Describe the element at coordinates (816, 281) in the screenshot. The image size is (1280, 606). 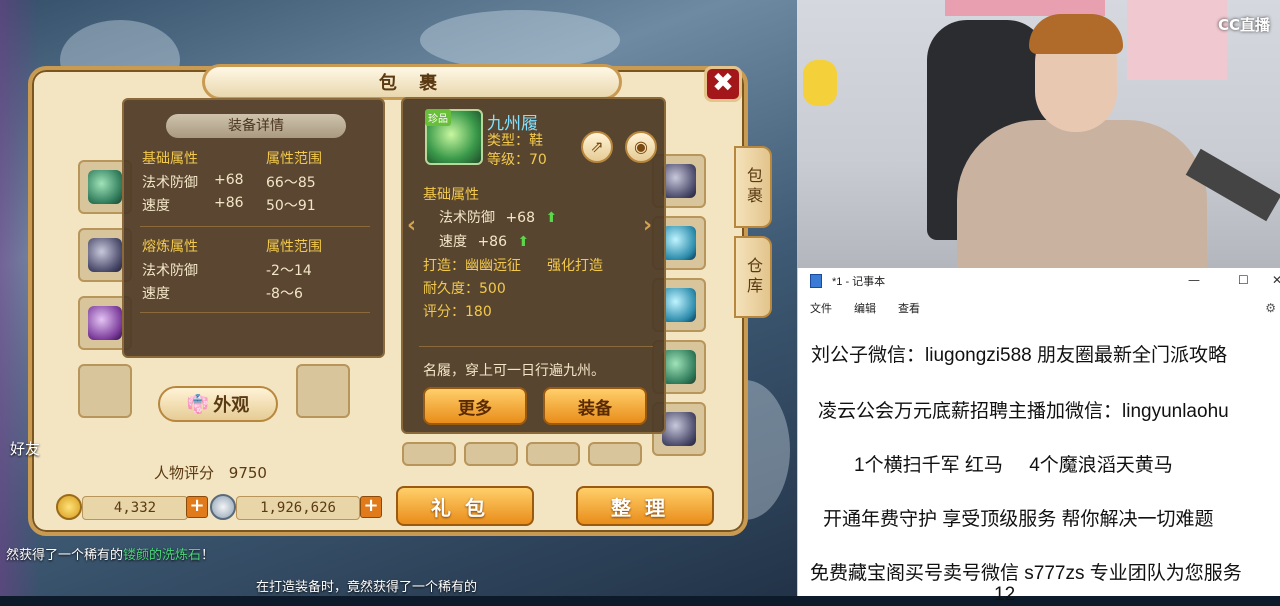
I see `notepad-icon` at that location.